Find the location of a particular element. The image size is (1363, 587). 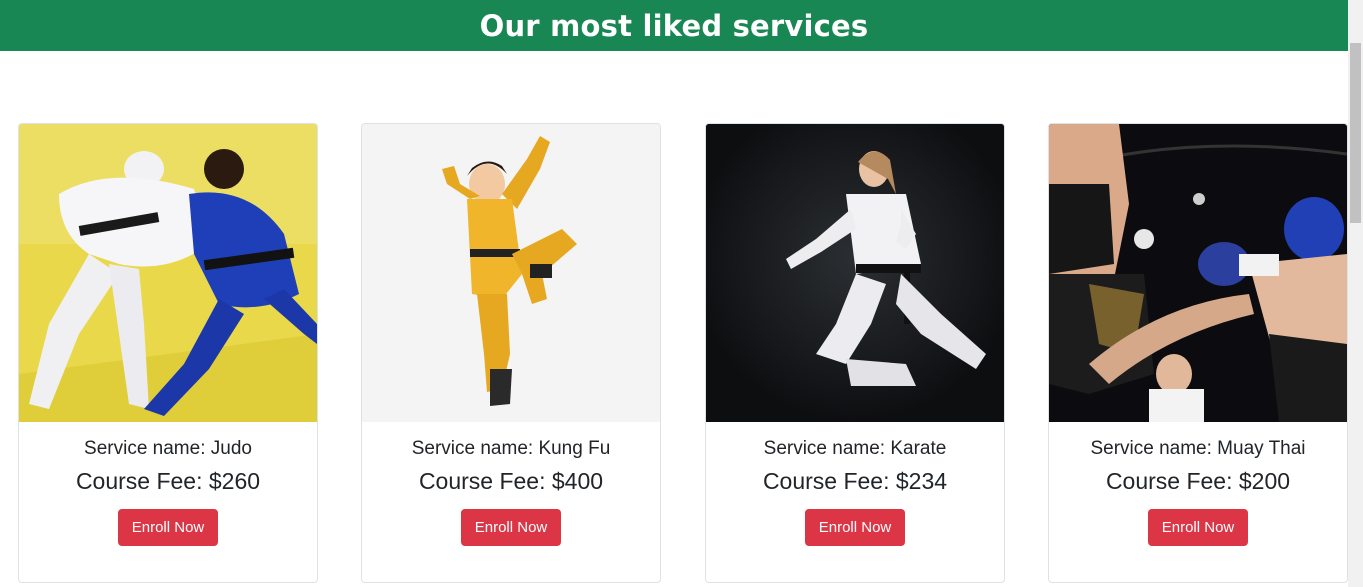

page-title: Our most liked services is located at coordinates (674, 25).